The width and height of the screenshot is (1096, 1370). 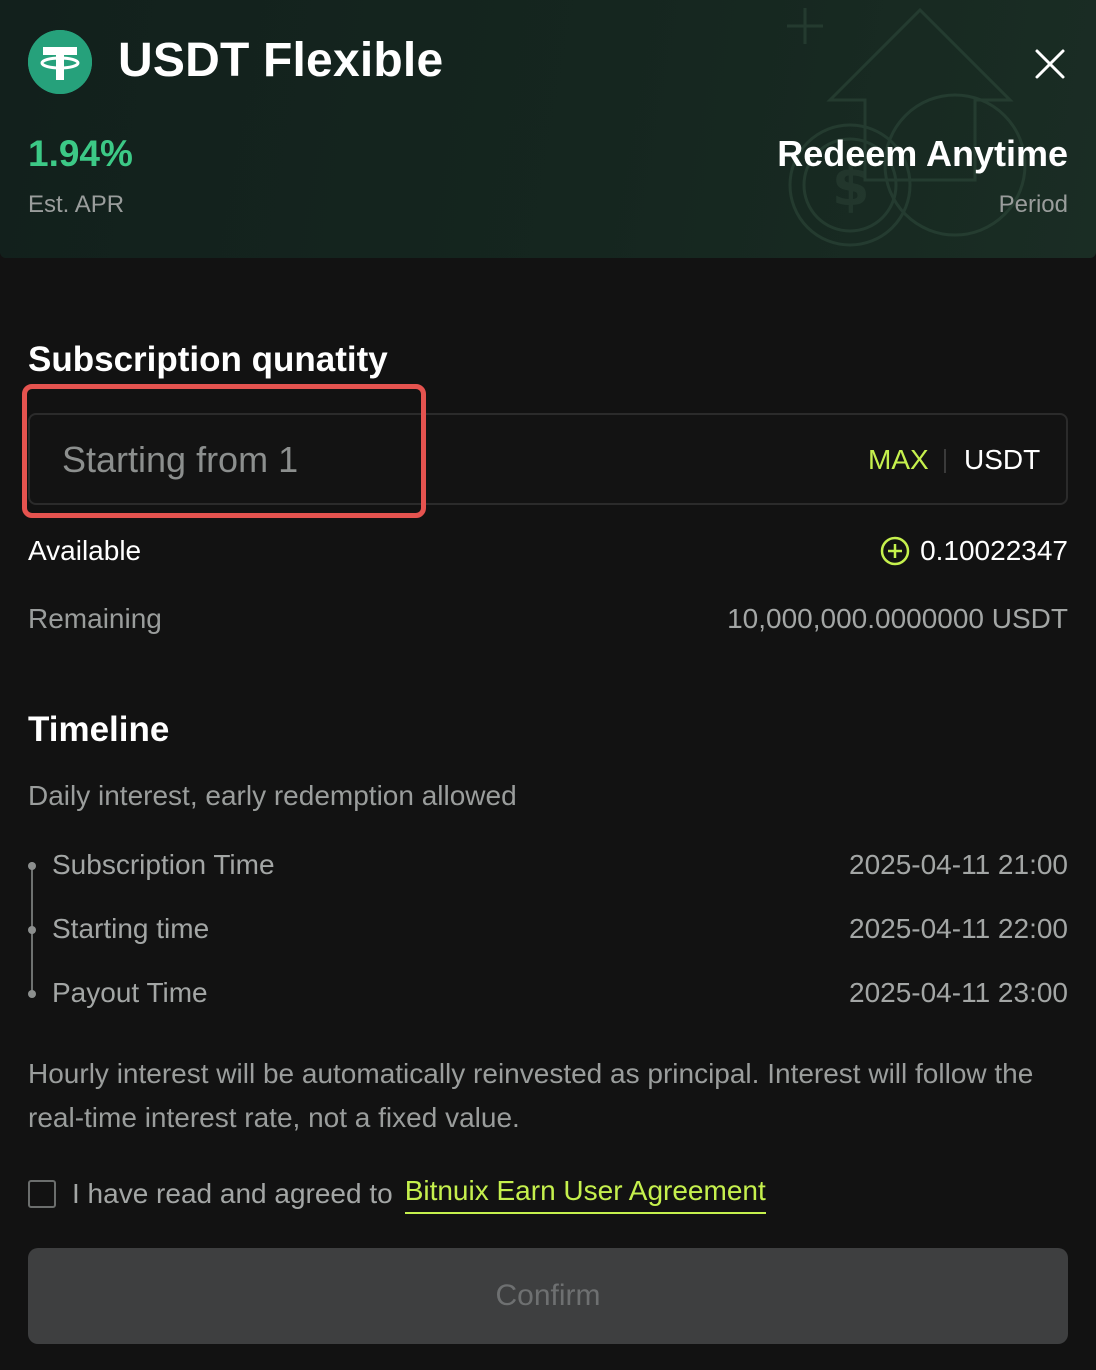 What do you see at coordinates (897, 618) in the screenshot?
I see `remaining-value: 10,000,000.0000000 USDT` at bounding box center [897, 618].